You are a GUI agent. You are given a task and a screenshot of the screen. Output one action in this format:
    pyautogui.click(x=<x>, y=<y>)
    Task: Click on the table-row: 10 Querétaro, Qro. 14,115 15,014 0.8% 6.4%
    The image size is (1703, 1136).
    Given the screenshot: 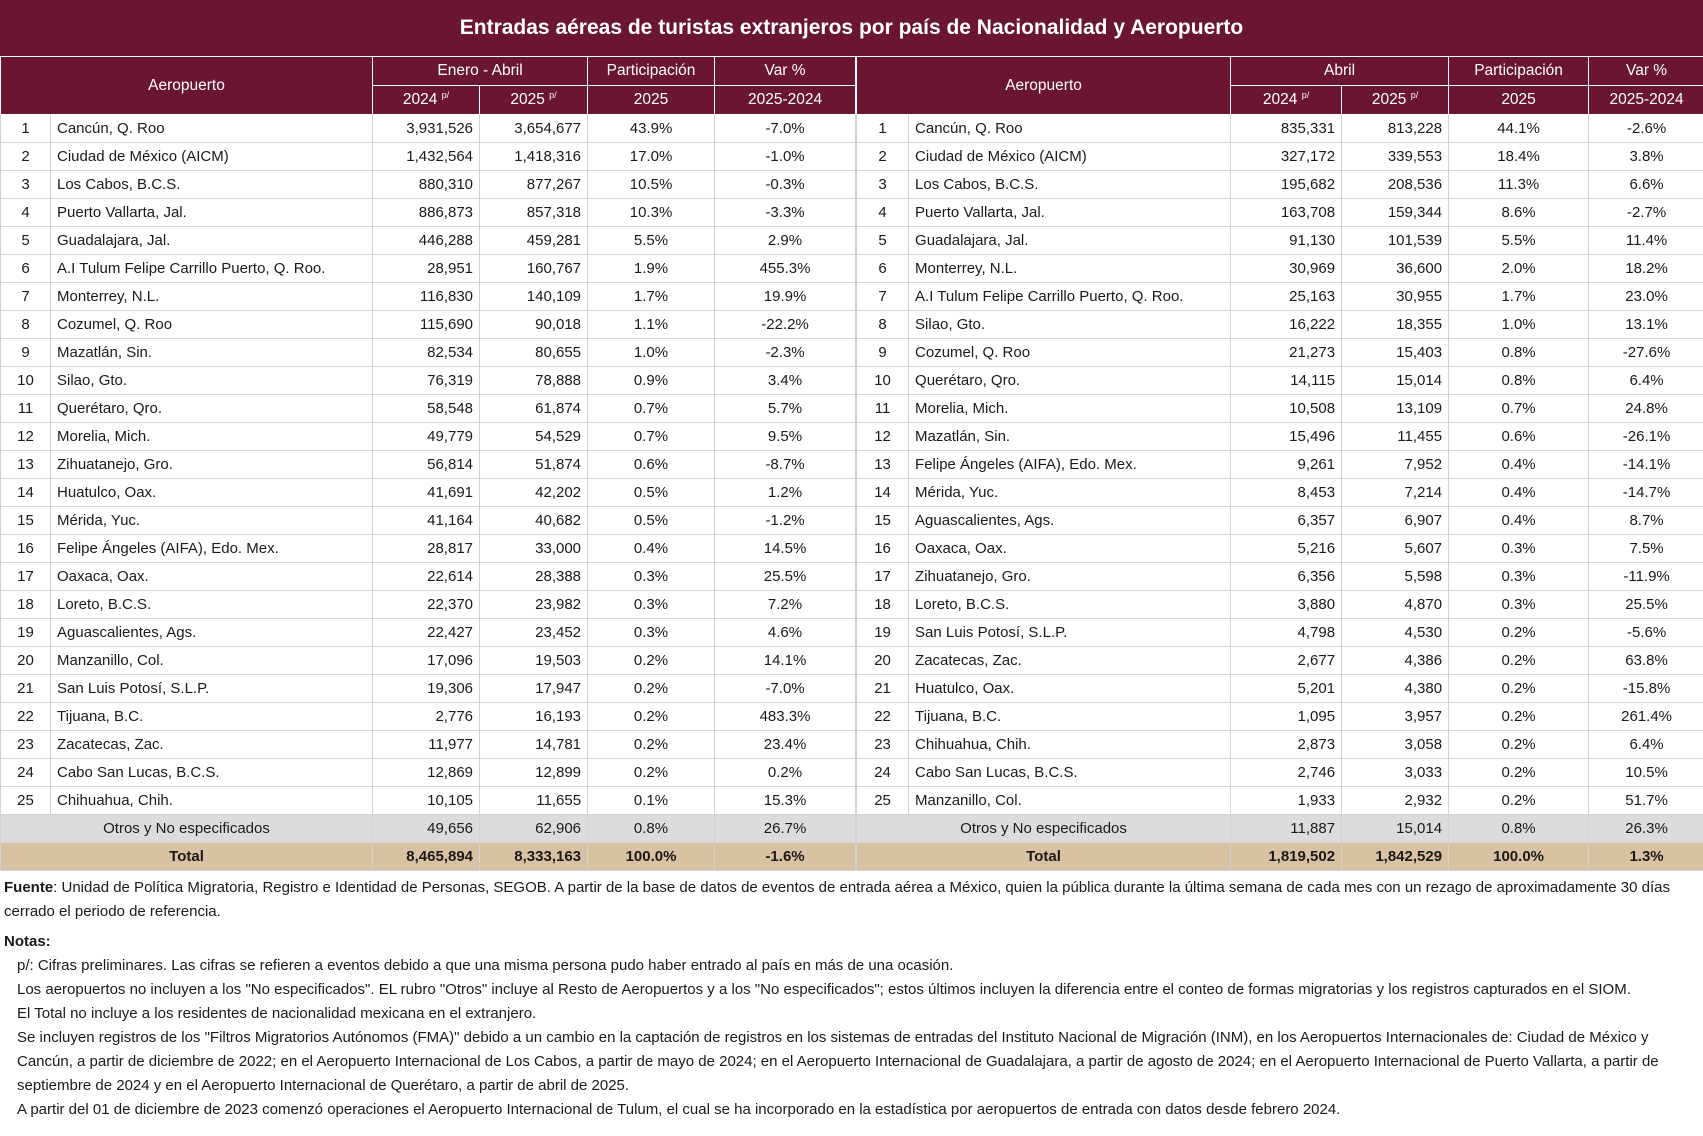 What is the action you would take?
    pyautogui.click(x=1279, y=380)
    